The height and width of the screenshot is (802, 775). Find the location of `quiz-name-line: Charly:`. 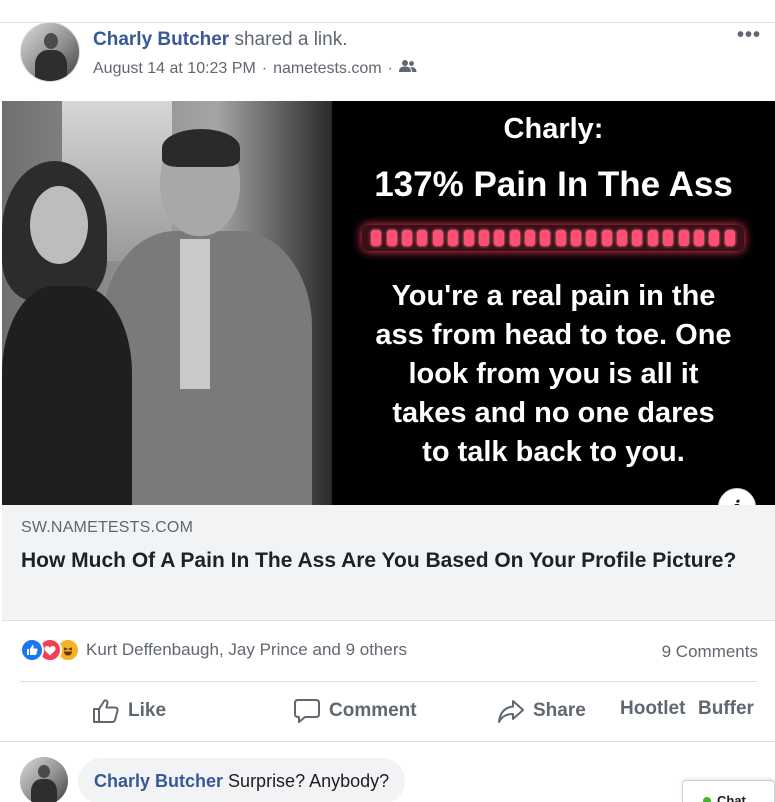

quiz-name-line: Charly: is located at coordinates (553, 129).